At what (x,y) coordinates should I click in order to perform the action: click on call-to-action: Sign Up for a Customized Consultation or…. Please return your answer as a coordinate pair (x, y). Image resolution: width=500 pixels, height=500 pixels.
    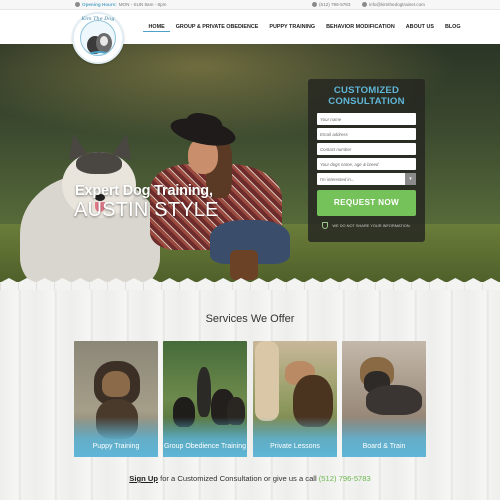
    Looking at the image, I should click on (250, 478).